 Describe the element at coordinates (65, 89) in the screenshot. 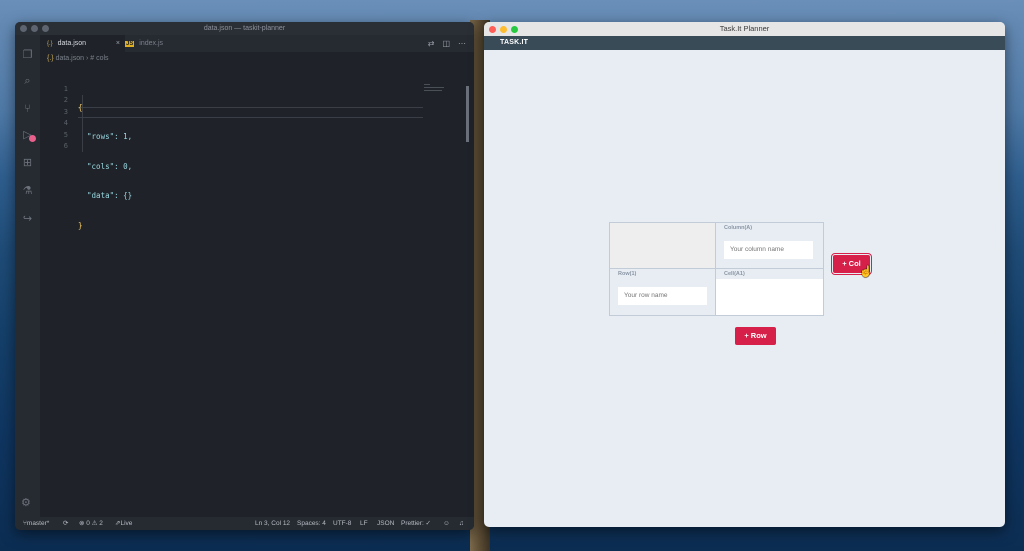

I see `line-number: 1` at that location.